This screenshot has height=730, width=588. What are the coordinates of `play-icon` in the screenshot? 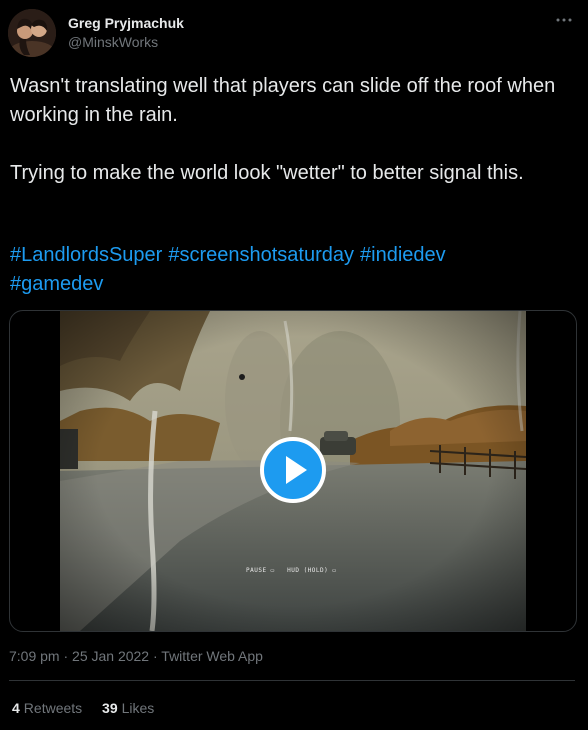 It's located at (296, 470).